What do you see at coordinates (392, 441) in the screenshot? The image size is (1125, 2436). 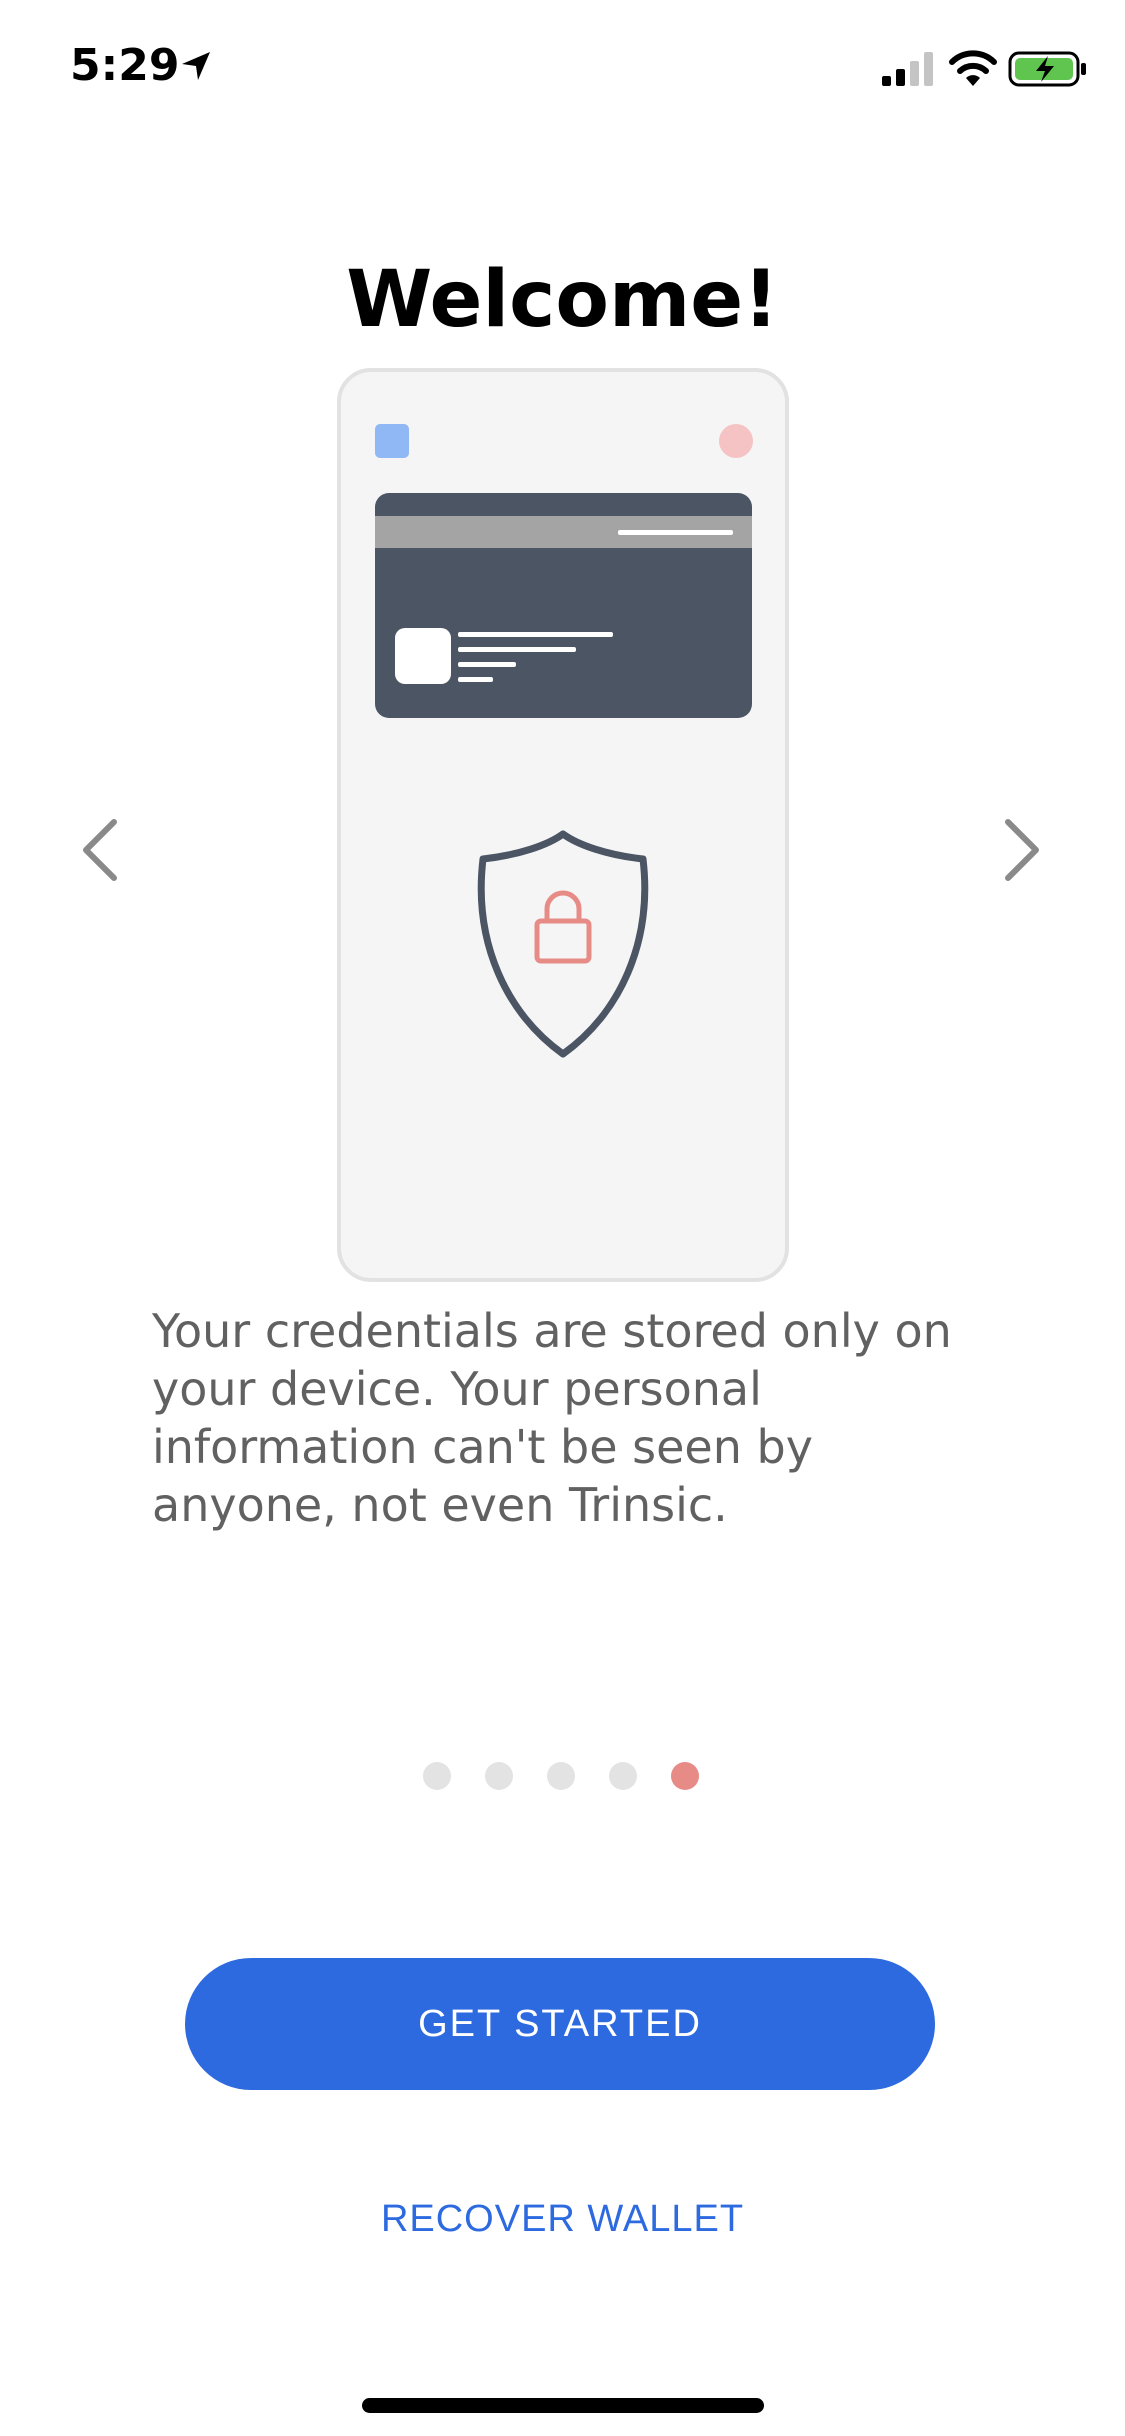 I see `phone-square-indicator` at bounding box center [392, 441].